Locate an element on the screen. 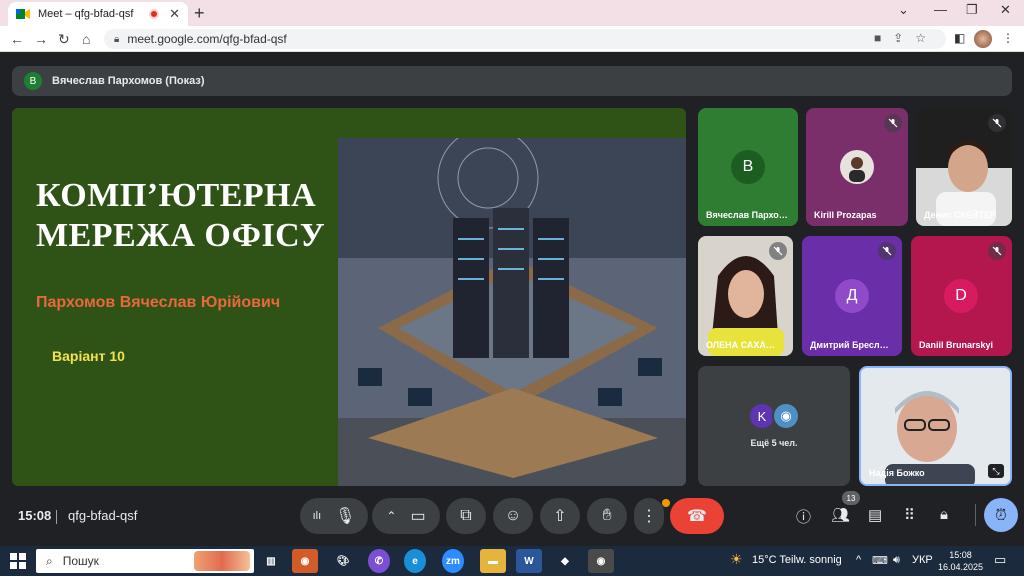 The image size is (1024, 576). taskbar-date: 16.04.2025 is located at coordinates (961, 567).